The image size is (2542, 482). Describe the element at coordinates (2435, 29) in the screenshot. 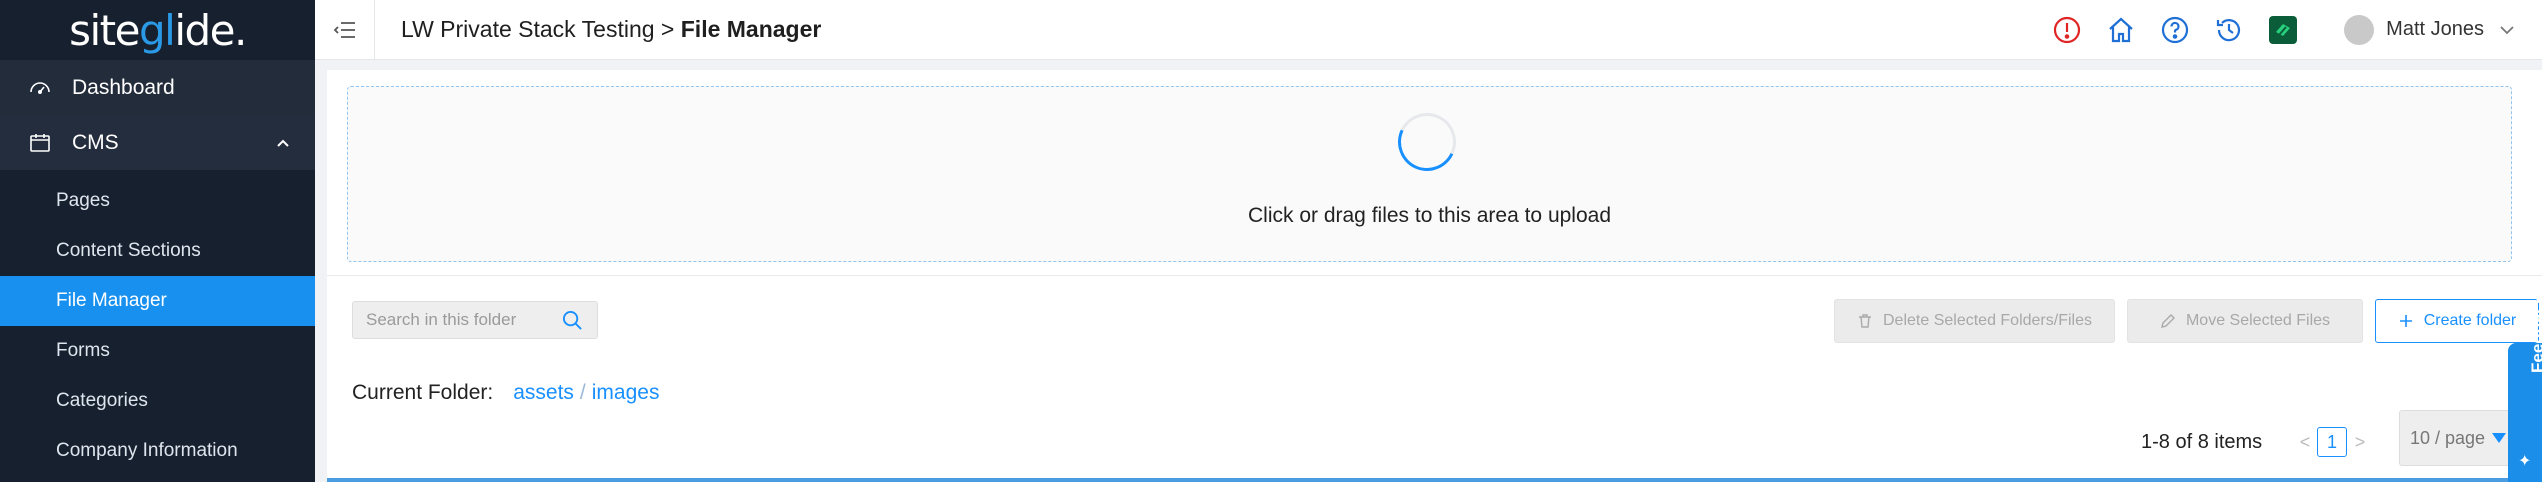

I see `user-name: Matt Jones` at that location.